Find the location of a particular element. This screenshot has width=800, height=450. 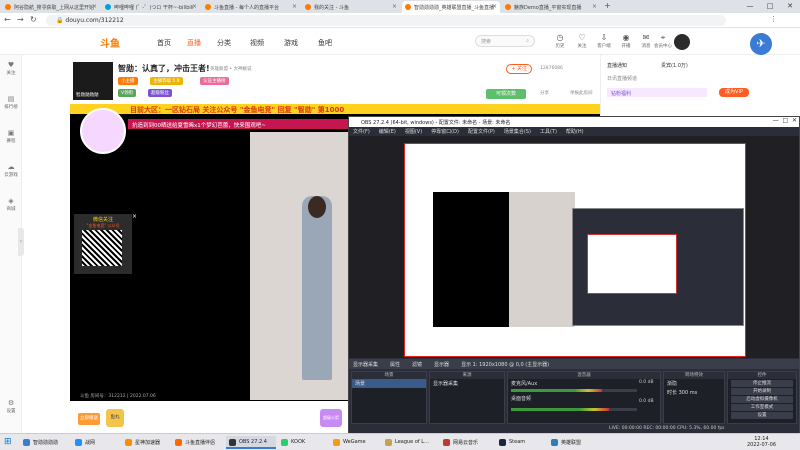

send-gift-button: 立即赠送 is located at coordinates (89, 419).